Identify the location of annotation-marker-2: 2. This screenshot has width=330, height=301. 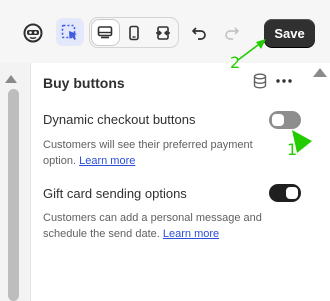
(235, 62).